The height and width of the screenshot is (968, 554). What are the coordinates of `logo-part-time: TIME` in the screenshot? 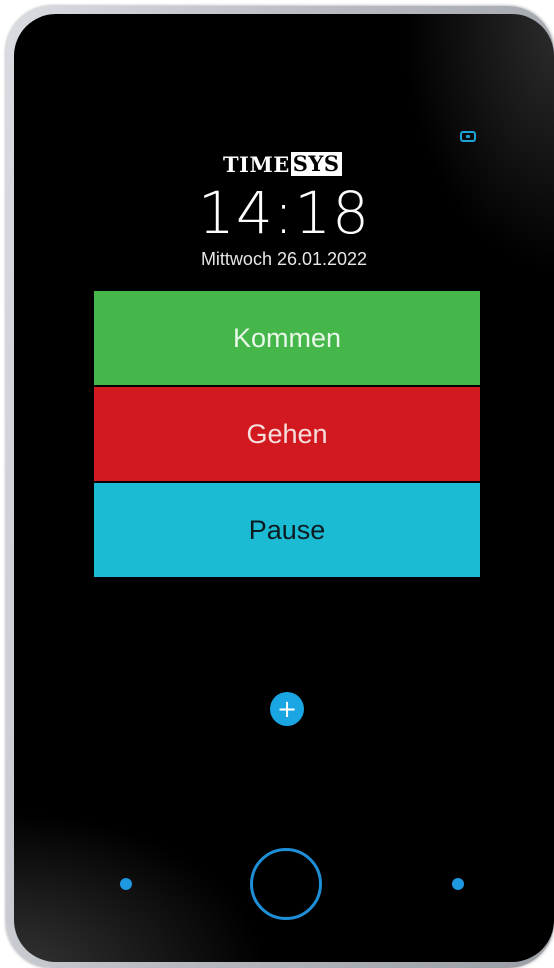 It's located at (256, 164).